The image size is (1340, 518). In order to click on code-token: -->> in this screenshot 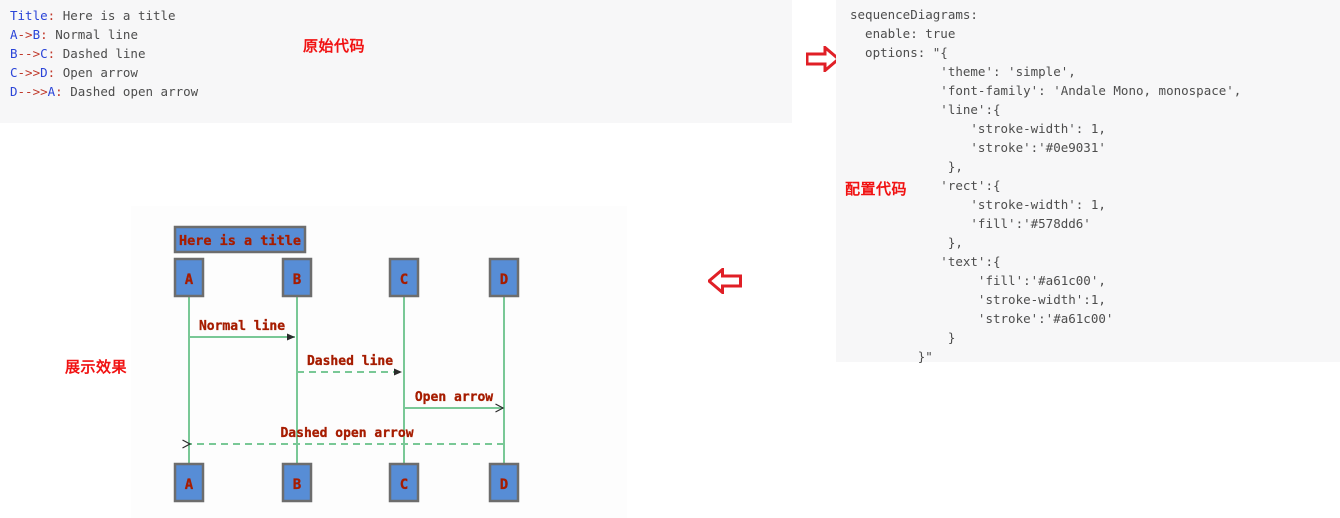, I will do `click(32, 91)`.